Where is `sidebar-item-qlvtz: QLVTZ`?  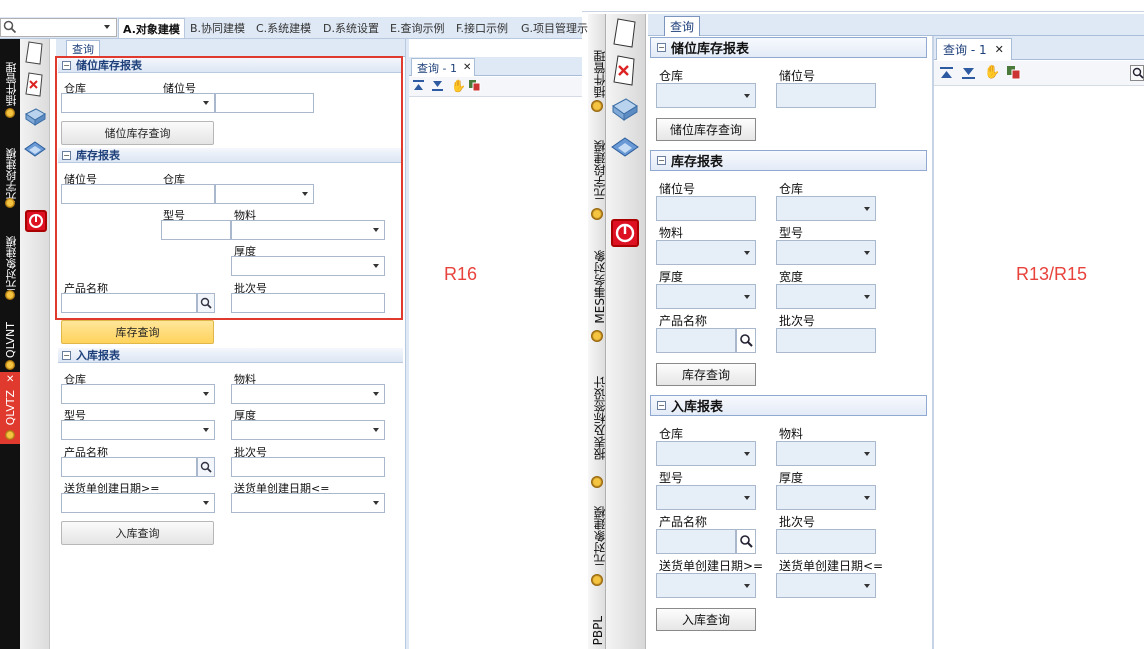 sidebar-item-qlvtz: QLVTZ is located at coordinates (10, 407).